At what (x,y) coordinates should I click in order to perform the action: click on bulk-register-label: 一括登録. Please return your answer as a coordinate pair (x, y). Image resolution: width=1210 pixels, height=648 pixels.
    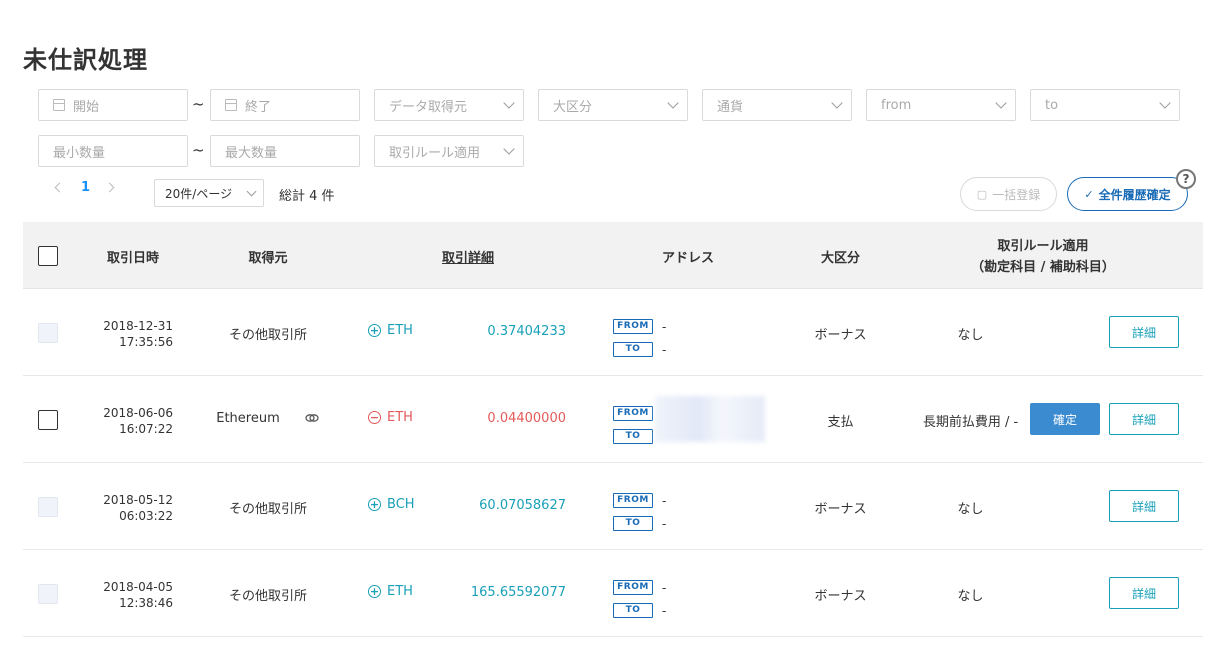
    Looking at the image, I should click on (1016, 194).